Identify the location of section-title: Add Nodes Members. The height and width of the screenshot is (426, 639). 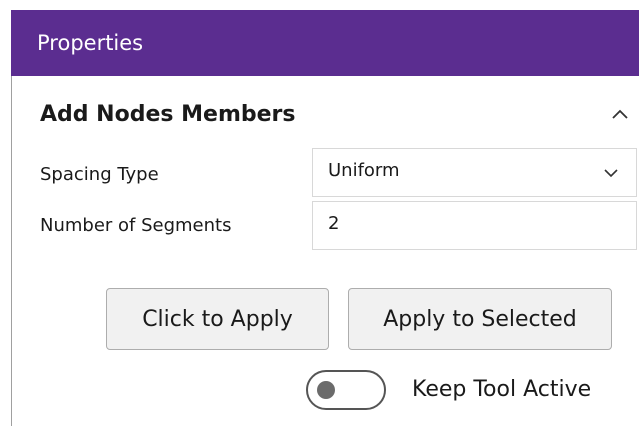
(168, 114).